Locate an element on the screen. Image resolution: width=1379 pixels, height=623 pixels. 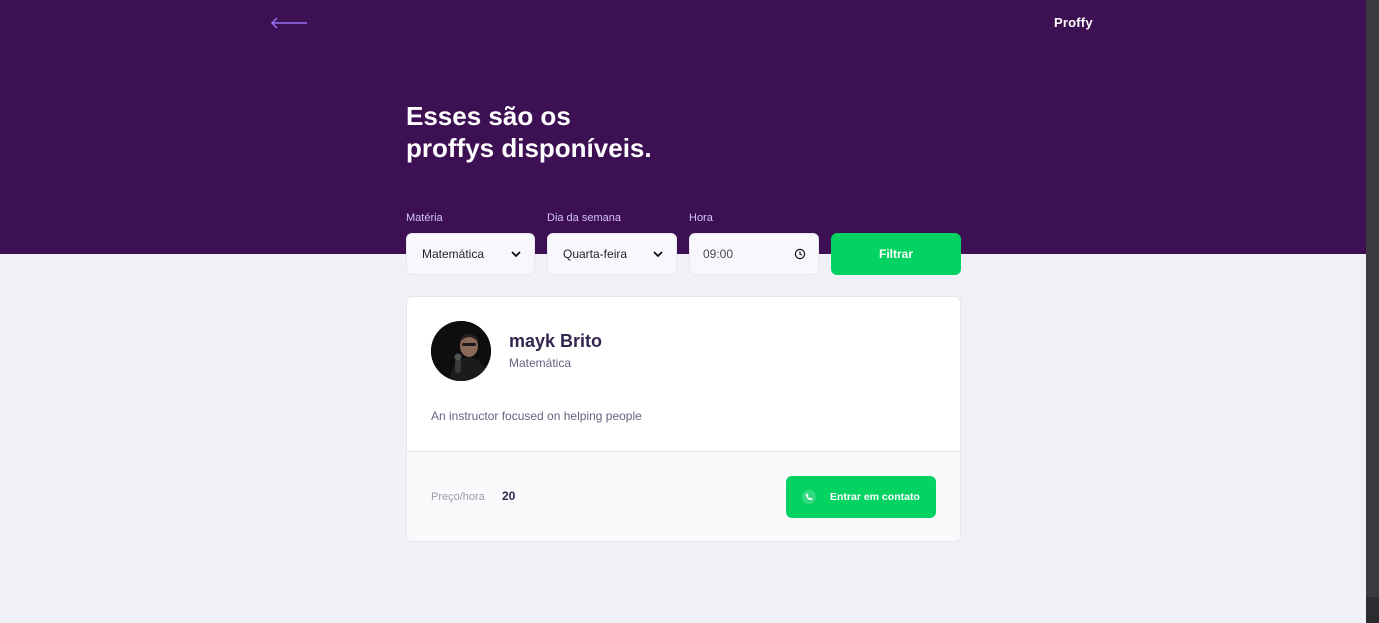
teacher-card-footer: Preço/hora 20 Entrar em contato is located at coordinates (683, 496).